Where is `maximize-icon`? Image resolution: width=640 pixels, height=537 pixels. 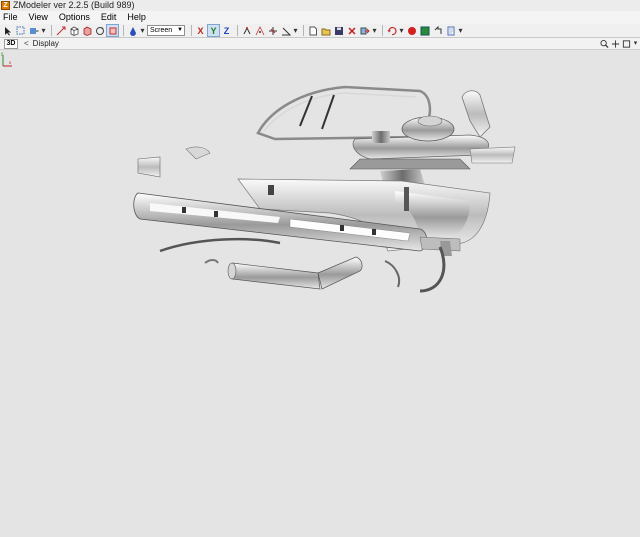 maximize-icon is located at coordinates (626, 43).